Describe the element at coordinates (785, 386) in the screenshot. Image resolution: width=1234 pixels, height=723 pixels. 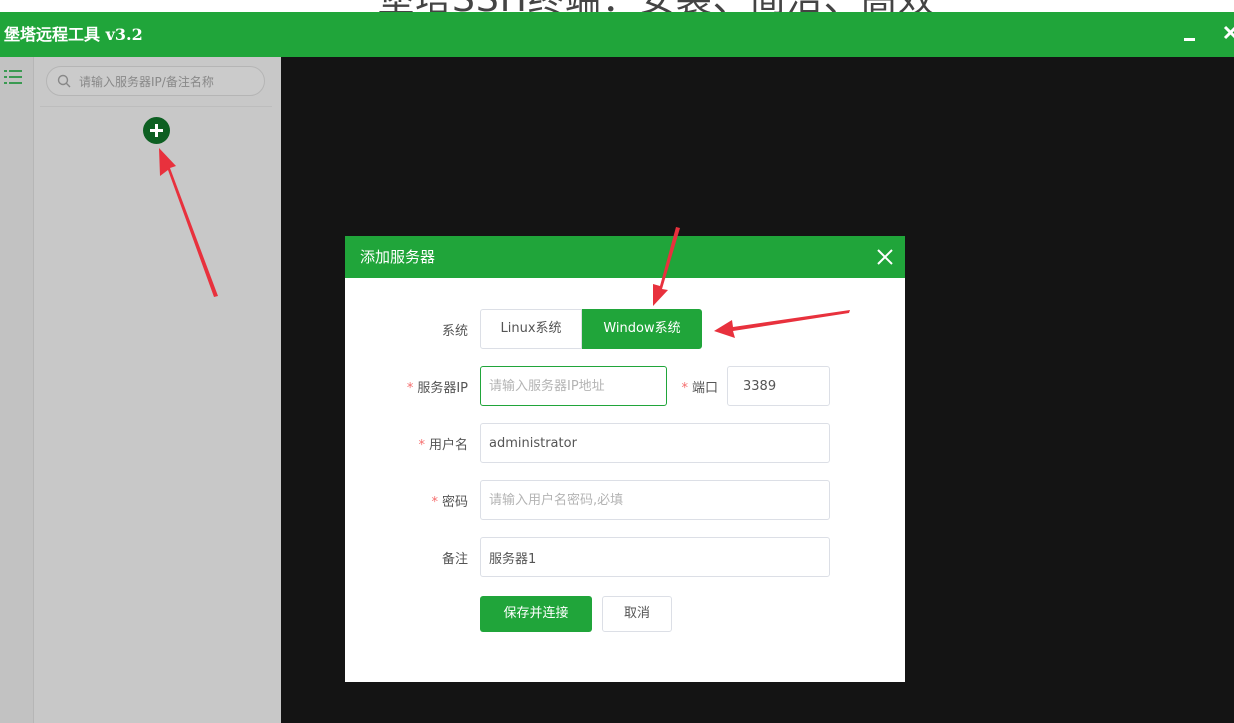
I see `port-input` at that location.